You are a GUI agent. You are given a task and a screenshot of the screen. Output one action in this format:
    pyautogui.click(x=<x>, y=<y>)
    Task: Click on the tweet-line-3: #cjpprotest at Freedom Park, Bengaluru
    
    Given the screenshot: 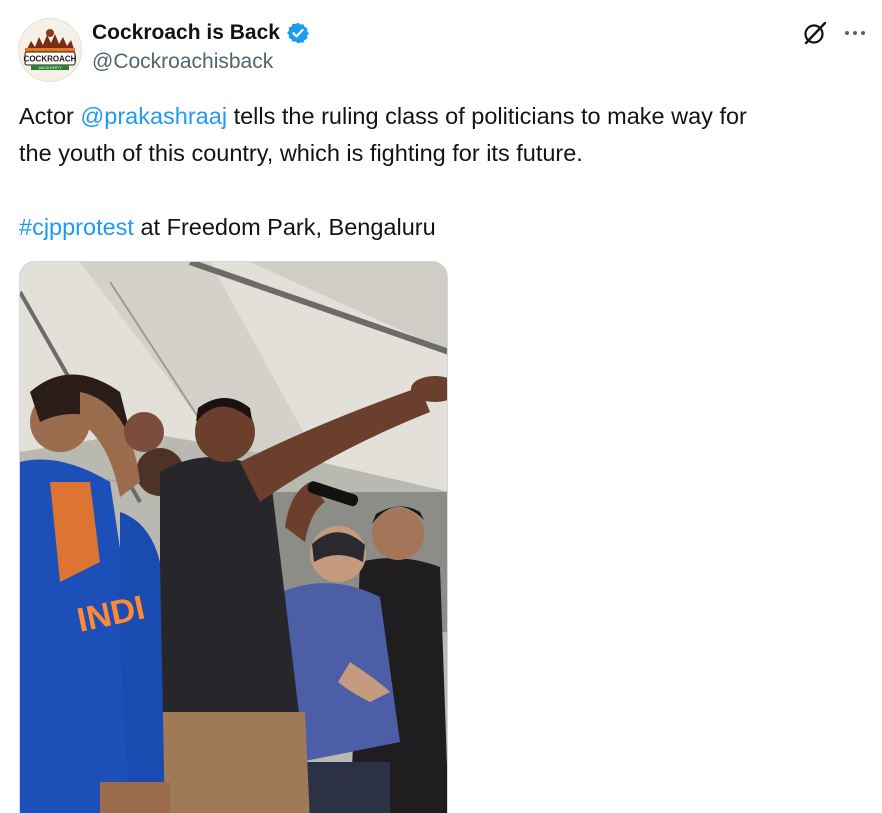 What is the action you would take?
    pyautogui.click(x=439, y=227)
    